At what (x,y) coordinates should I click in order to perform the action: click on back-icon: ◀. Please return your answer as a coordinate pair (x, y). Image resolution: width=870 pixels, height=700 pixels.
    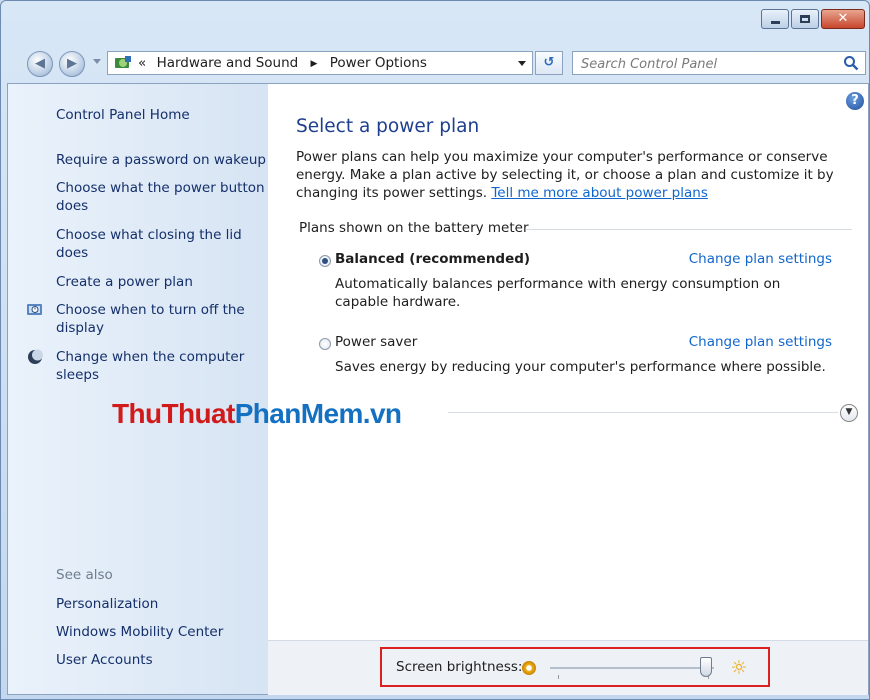
    Looking at the image, I should click on (40, 63).